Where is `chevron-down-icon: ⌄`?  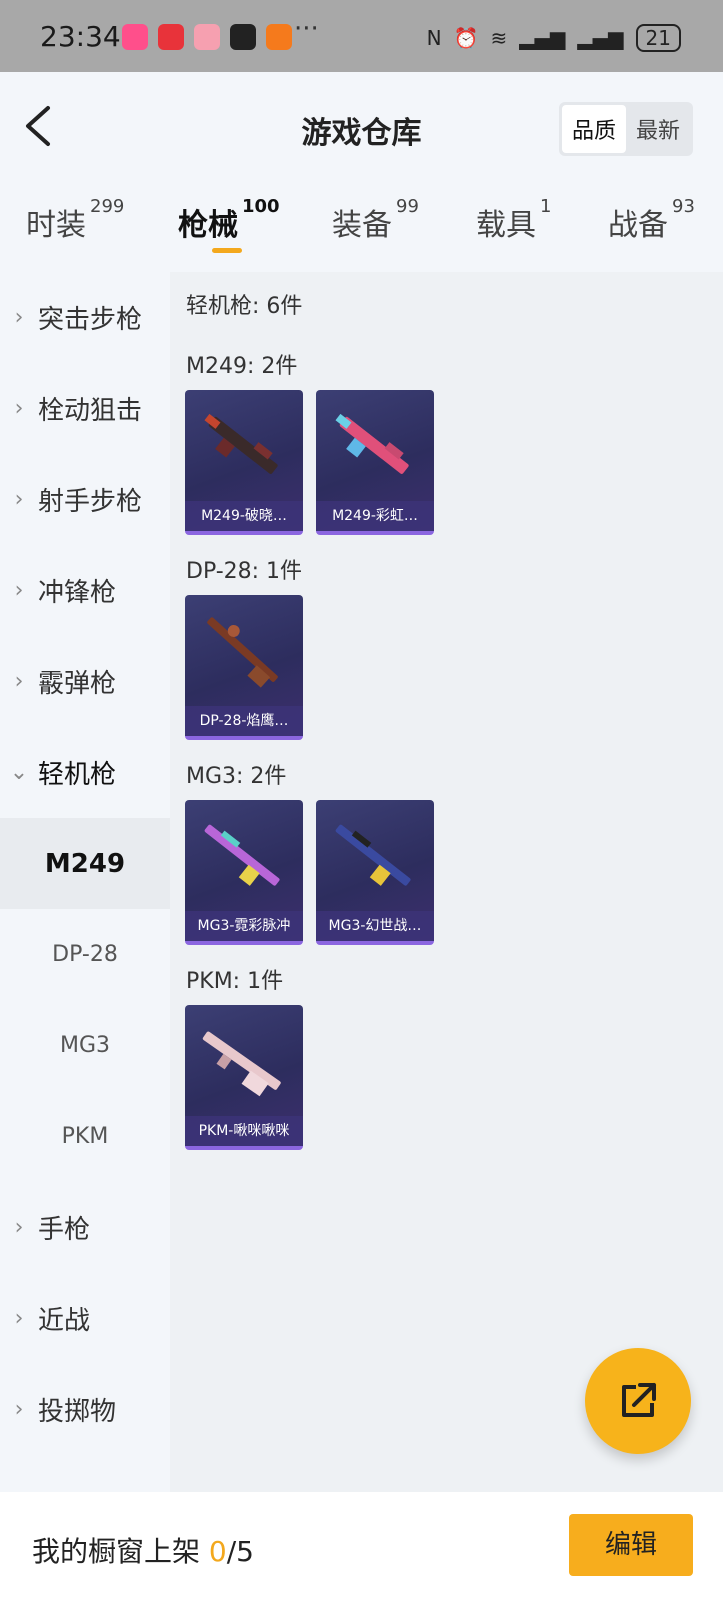 chevron-down-icon: ⌄ is located at coordinates (19, 772).